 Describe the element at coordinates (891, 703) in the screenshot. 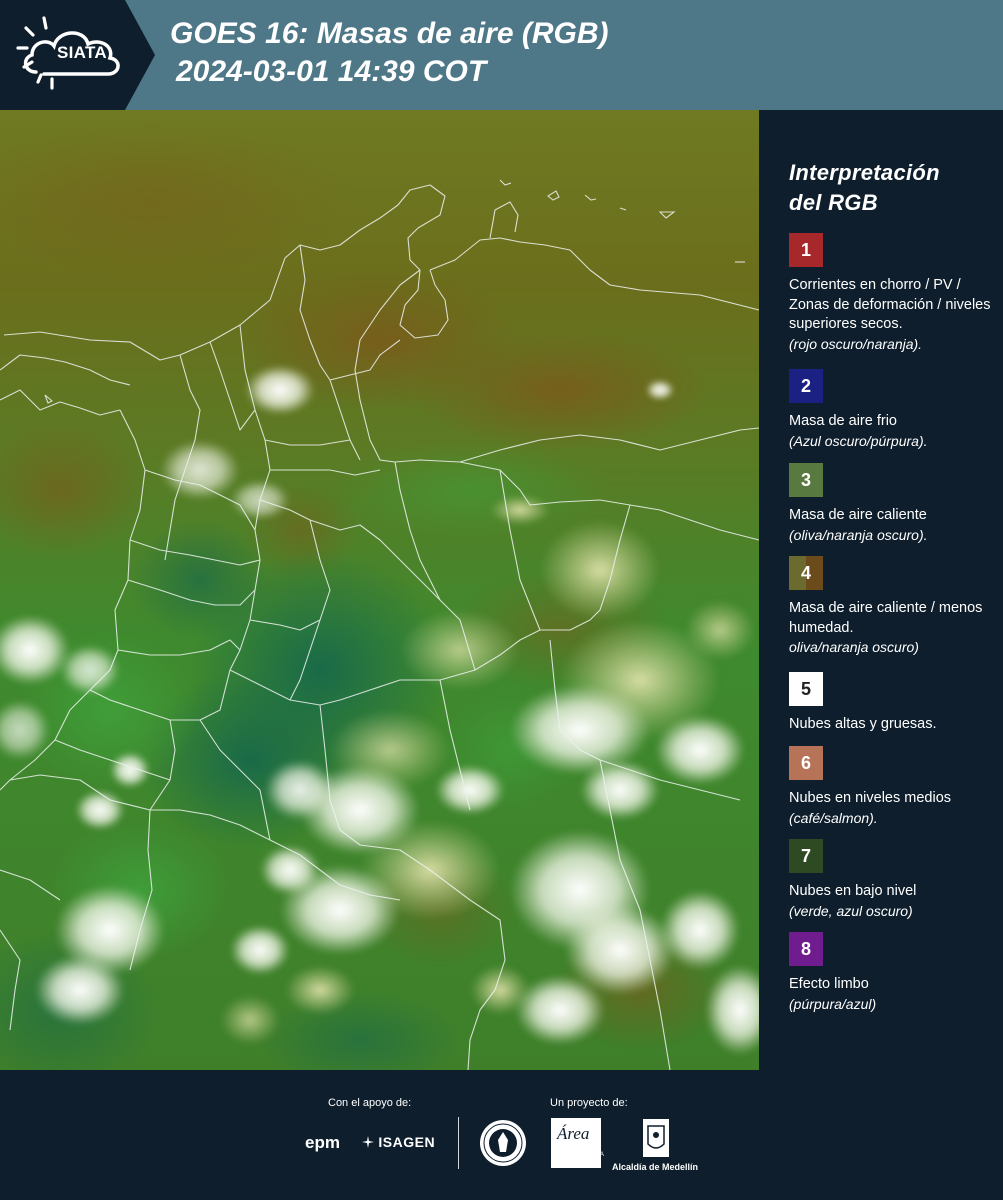

I see `legend-item-5: 5 Nubes altas y gruesas.` at that location.